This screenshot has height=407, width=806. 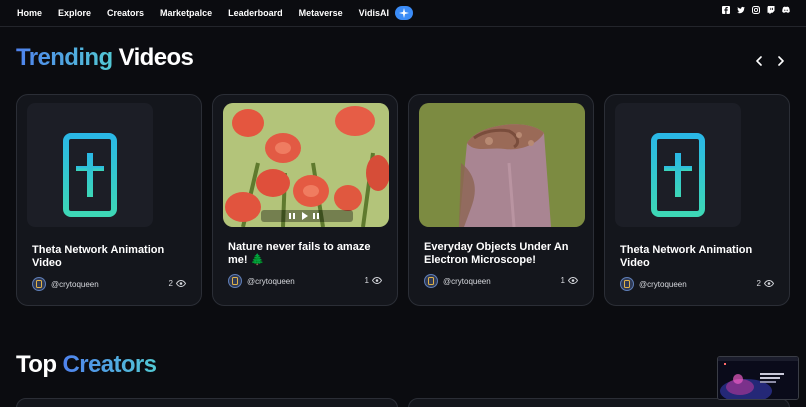 I want to click on ai-sparkle-icon, so click(x=403, y=13).